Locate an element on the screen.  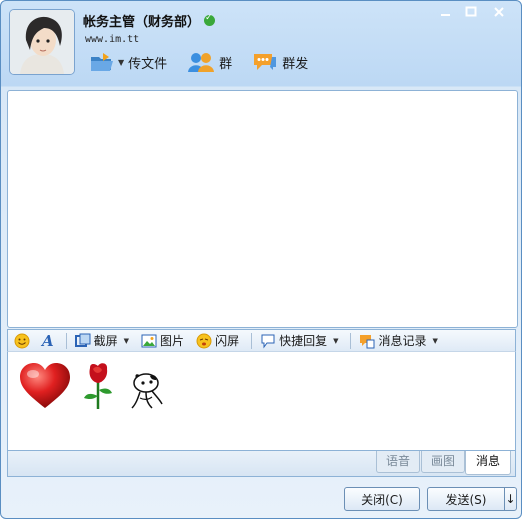
send-file-label: 传文件 is located at coordinates (148, 64).